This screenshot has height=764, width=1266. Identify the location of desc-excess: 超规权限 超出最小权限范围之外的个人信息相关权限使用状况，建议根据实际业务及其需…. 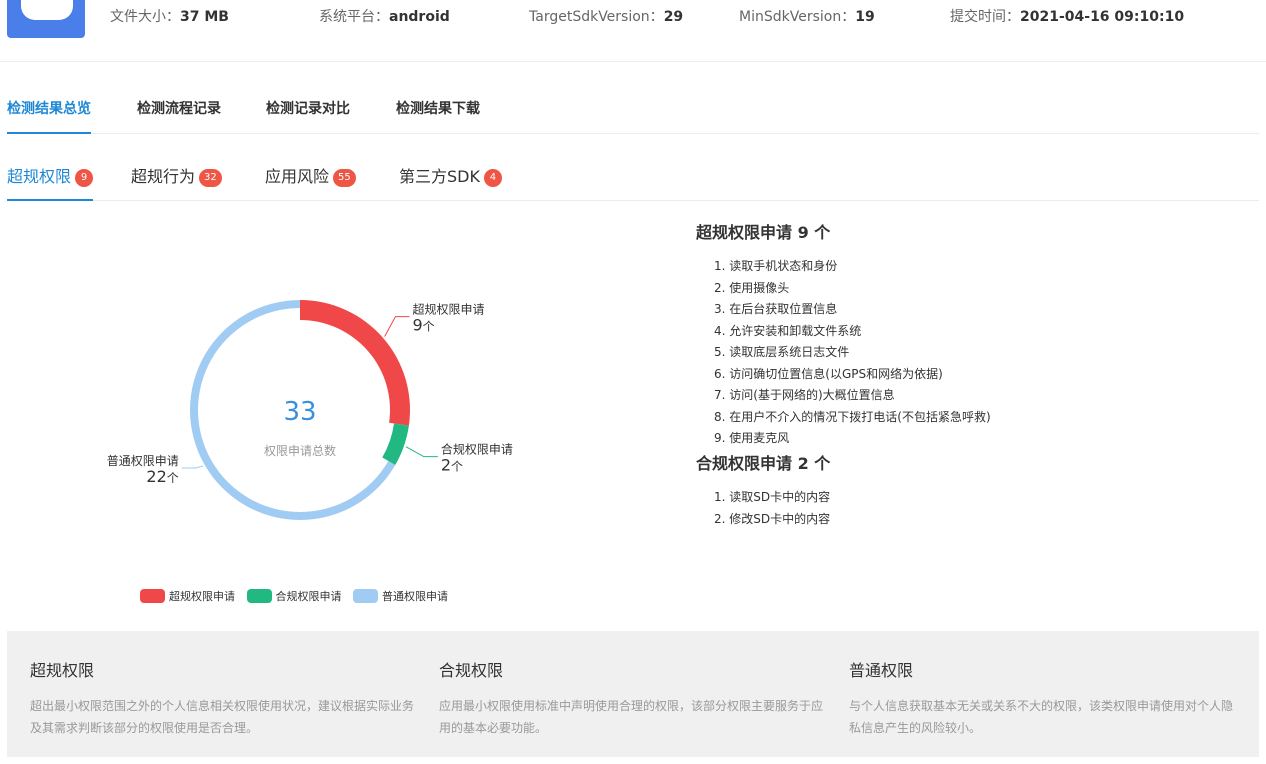
(225, 698).